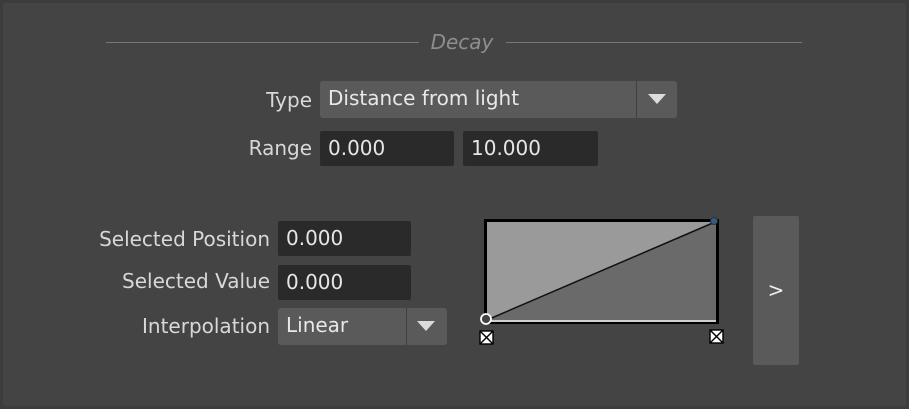 Image resolution: width=909 pixels, height=409 pixels. Describe the element at coordinates (387, 148) in the screenshot. I see `range-min-field: 0.000` at that location.